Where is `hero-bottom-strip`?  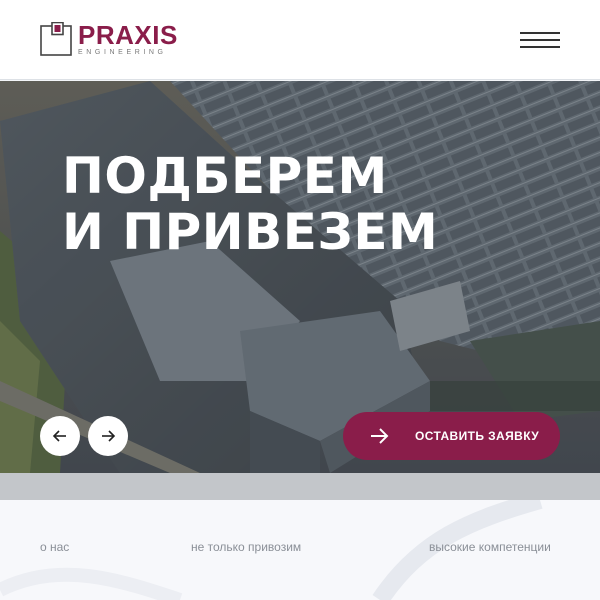 hero-bottom-strip is located at coordinates (300, 486).